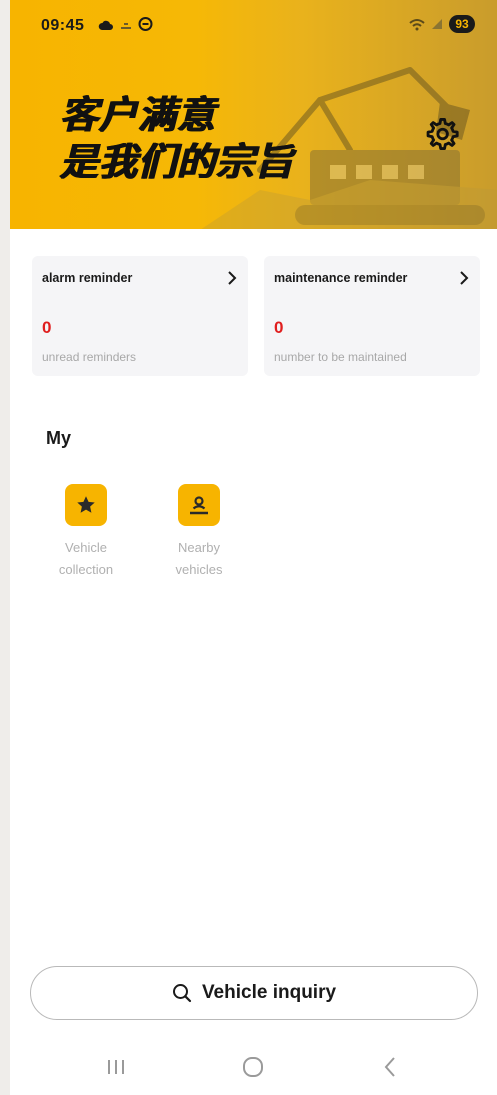 The image size is (497, 1095). I want to click on nearby-vehicles-label: Nearby vehicles, so click(199, 559).